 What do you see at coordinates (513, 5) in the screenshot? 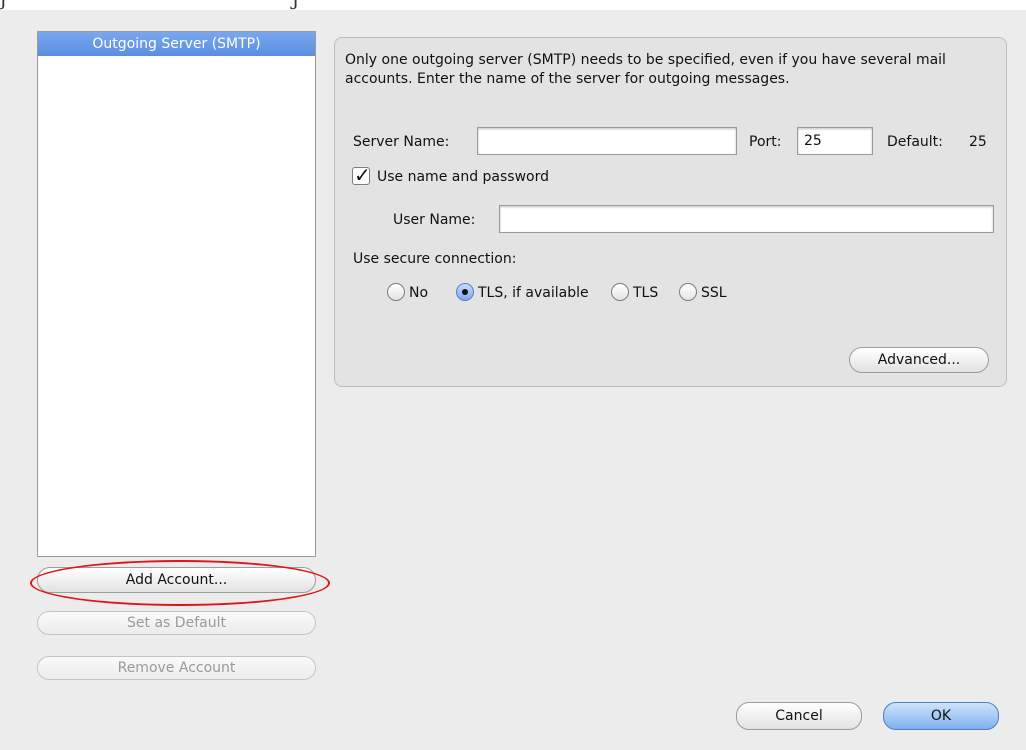
I see `top-edge-strip: j j` at bounding box center [513, 5].